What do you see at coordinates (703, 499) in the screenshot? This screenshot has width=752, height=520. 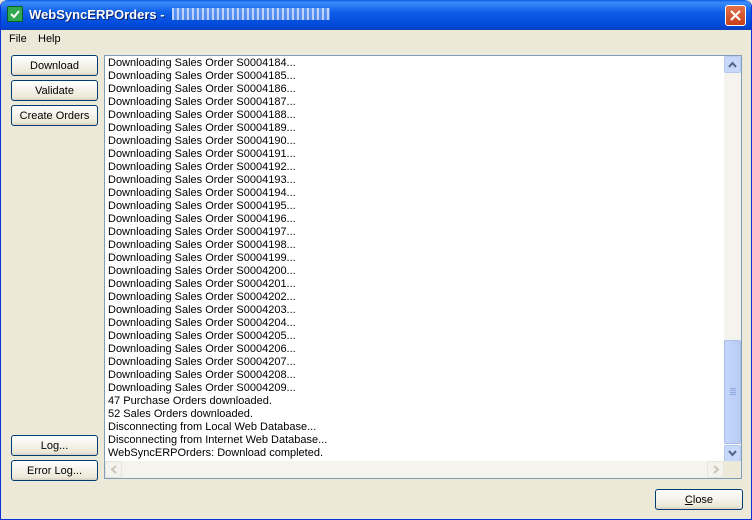 I see `close-button-rest: lose` at bounding box center [703, 499].